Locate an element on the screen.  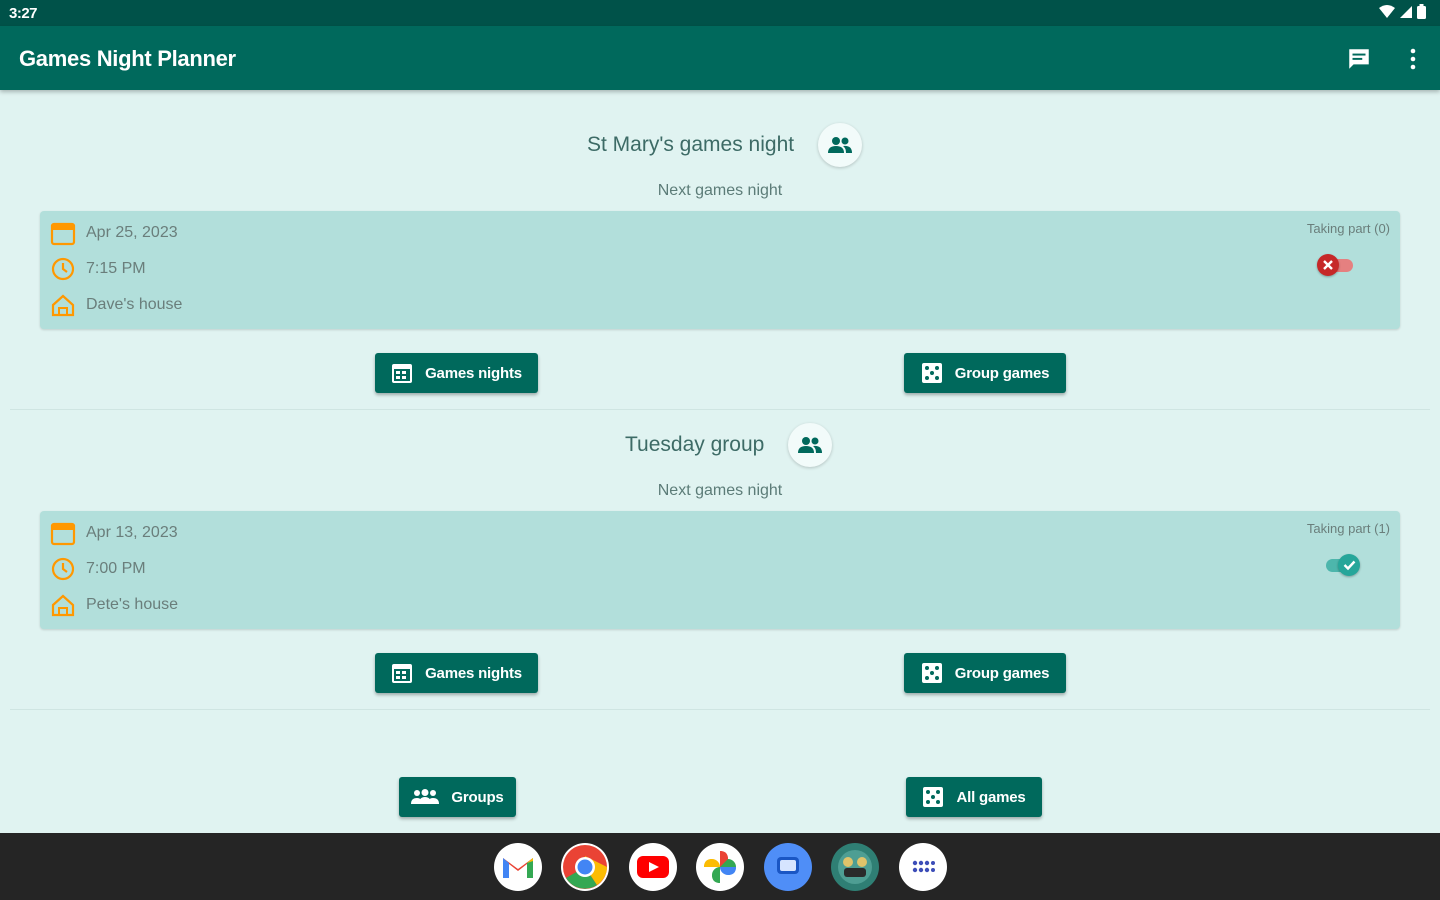
groups-icon is located at coordinates (425, 796).